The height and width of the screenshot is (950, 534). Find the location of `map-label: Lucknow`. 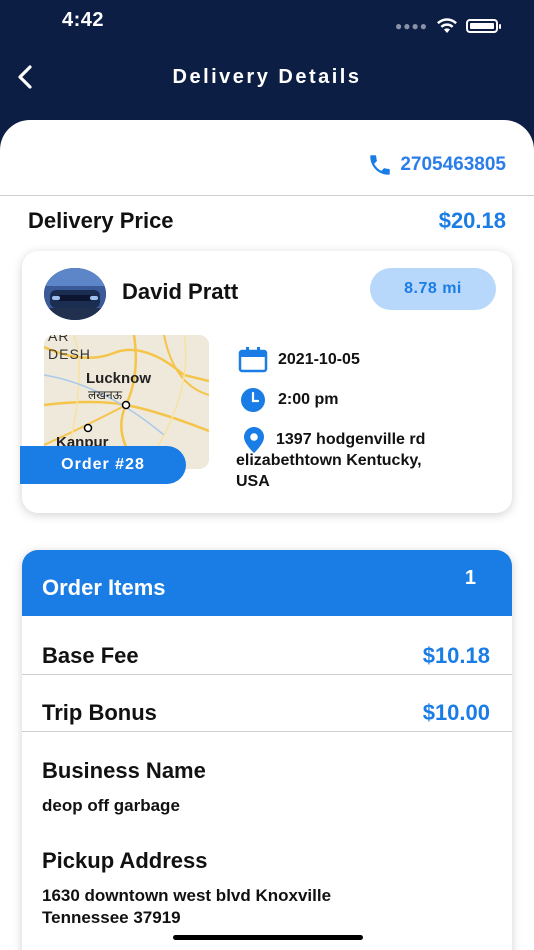

map-label: Lucknow is located at coordinates (118, 378).